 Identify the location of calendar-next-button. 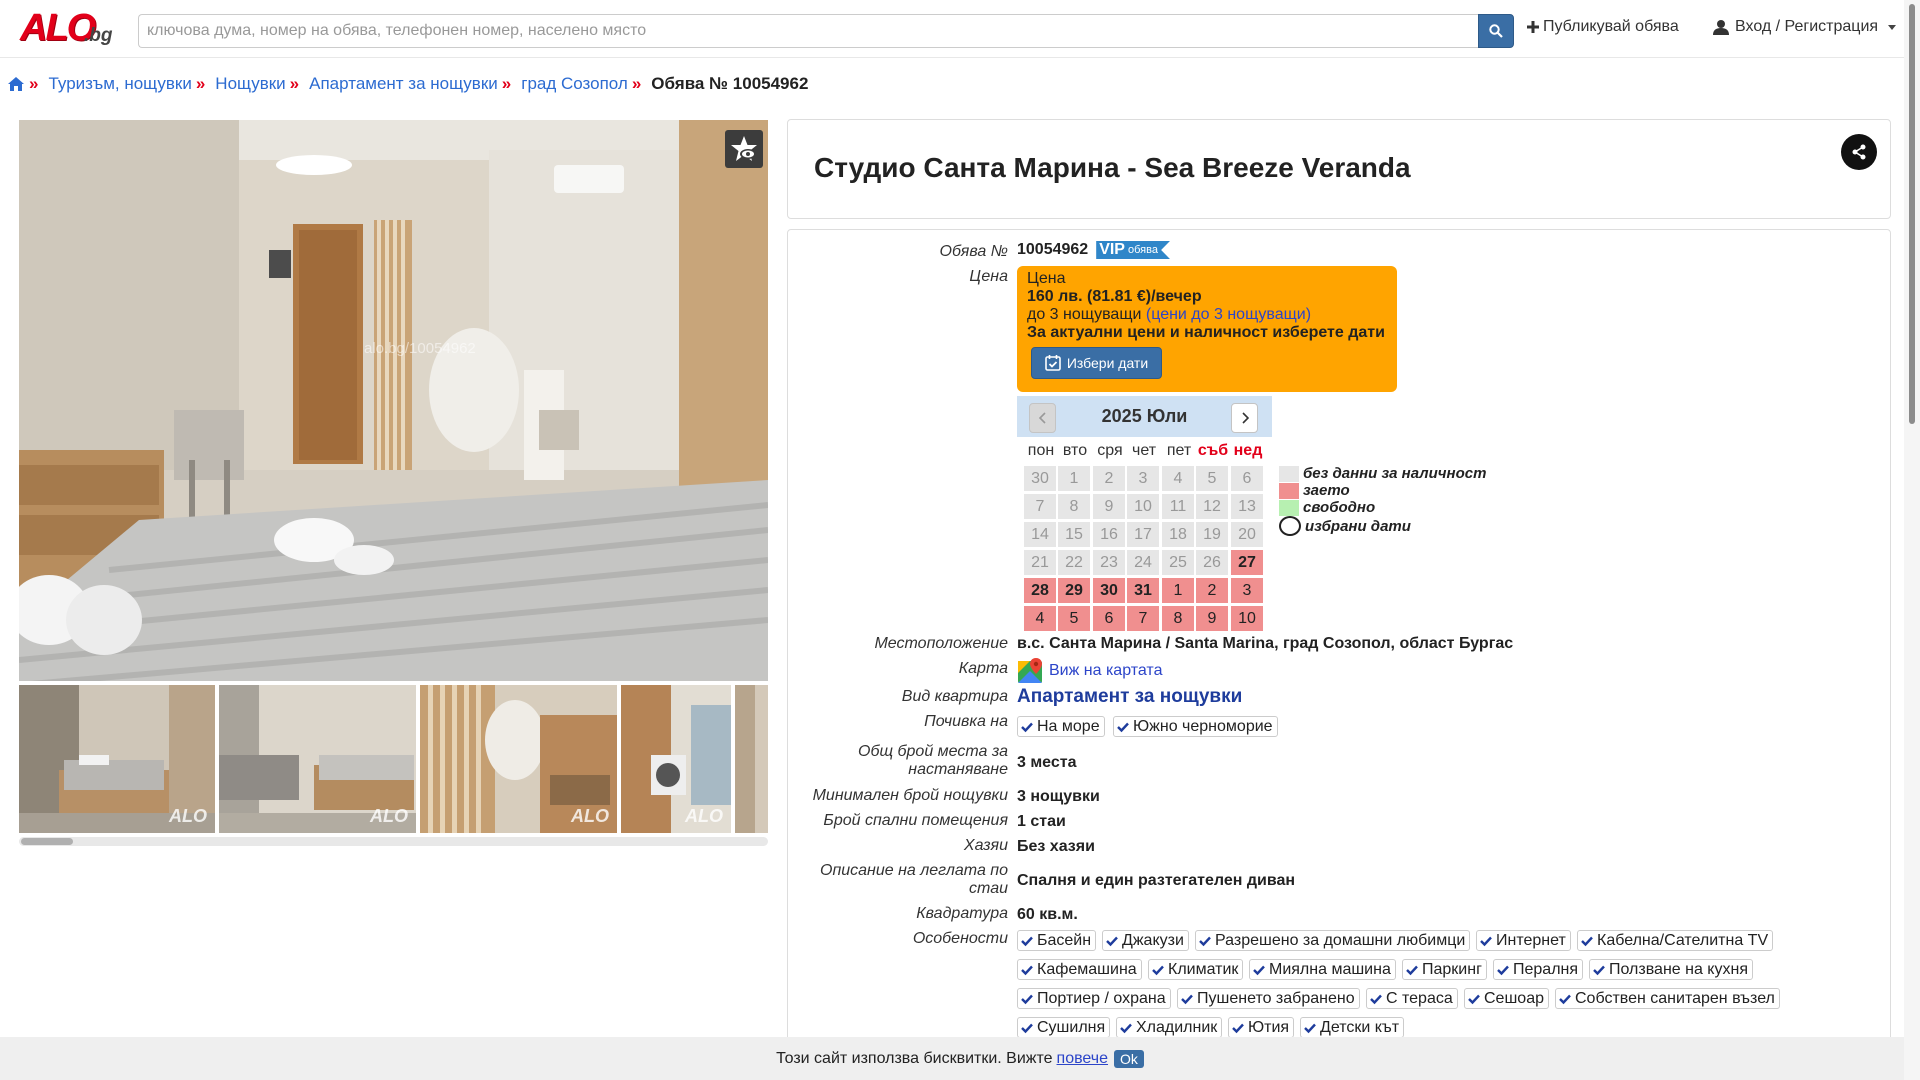
(1244, 418).